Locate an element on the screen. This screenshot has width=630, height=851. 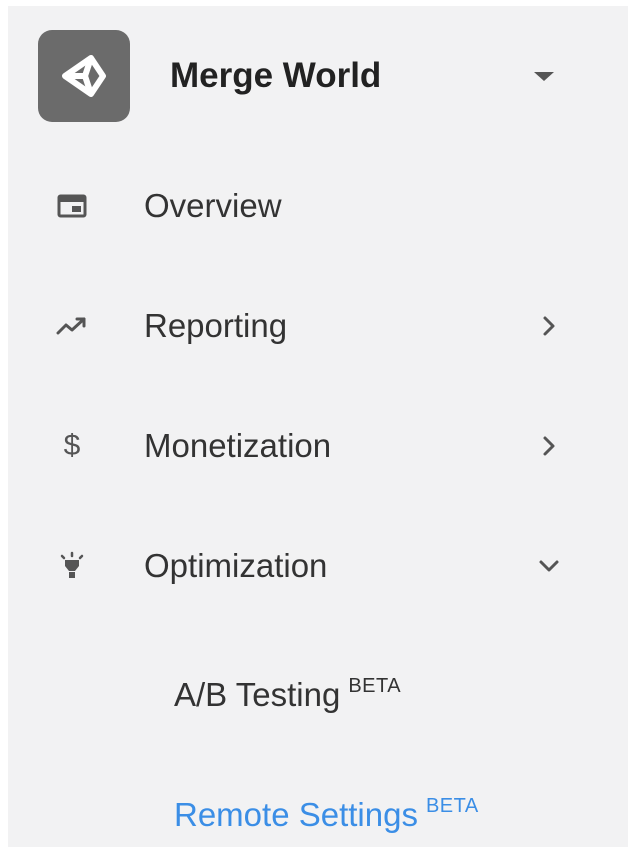
subnav-item-remote-settings: Remote Settings BETA is located at coordinates (384, 806).